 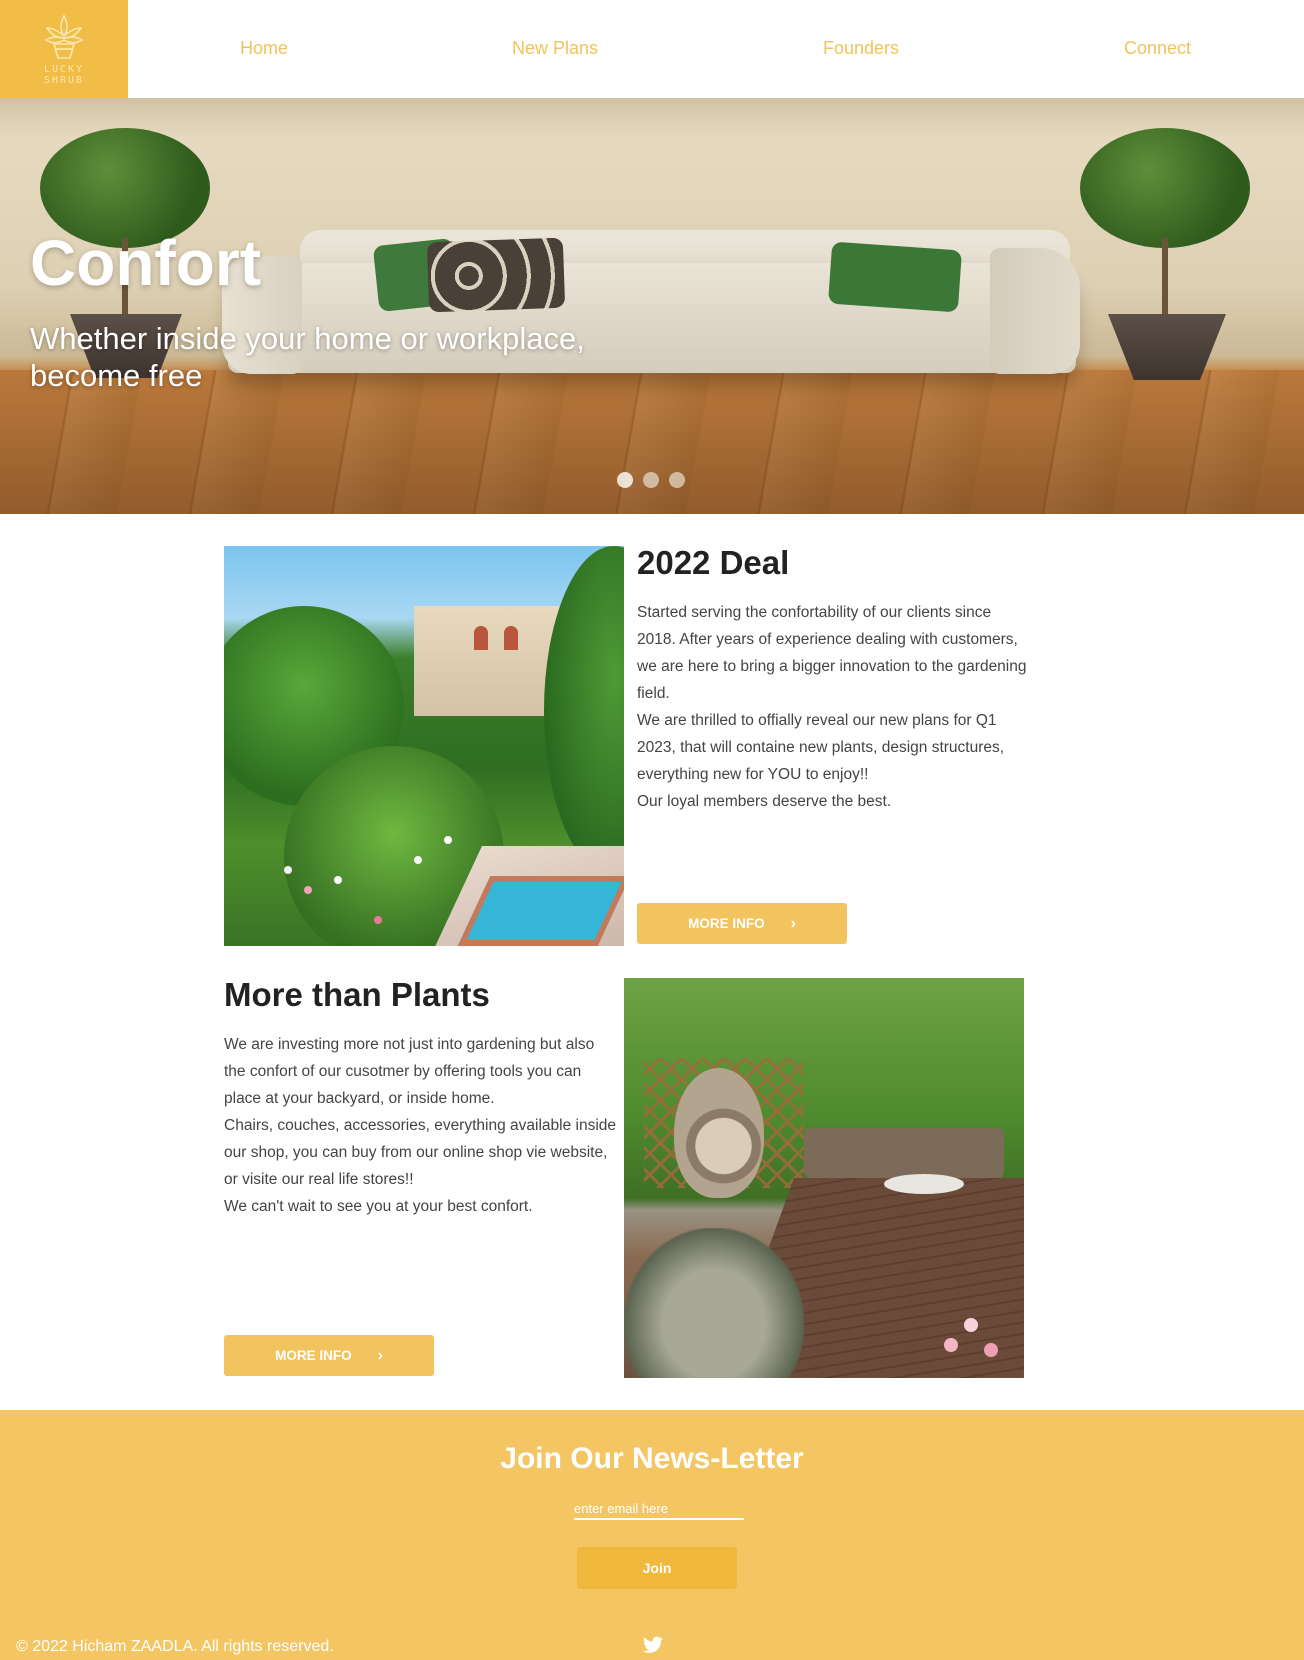 I want to click on more-info-button-deal: MORE INFO ›, so click(x=742, y=923).